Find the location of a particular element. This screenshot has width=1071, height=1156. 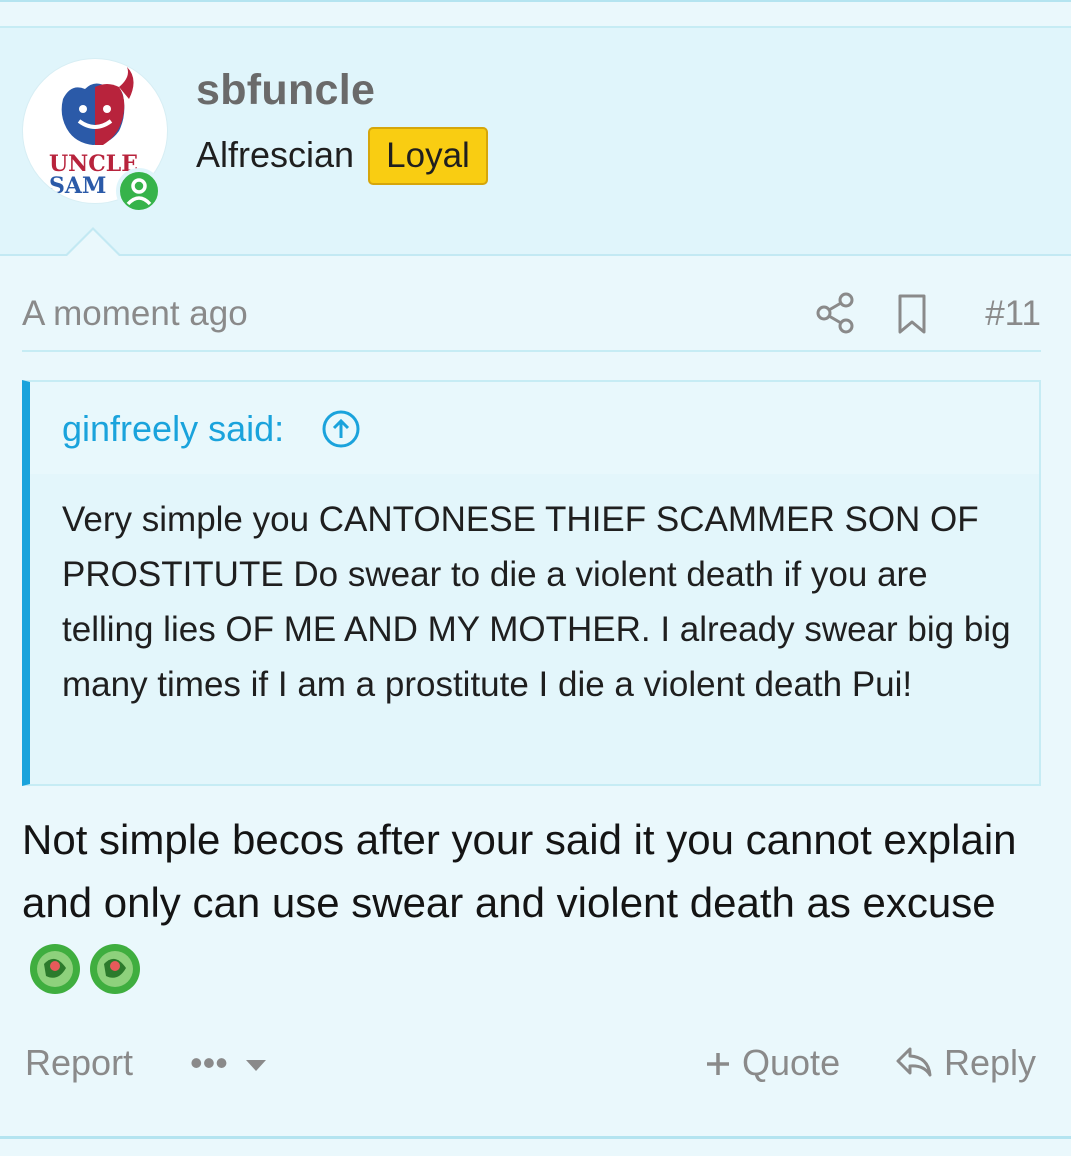

post-timestamp: A moment ago is located at coordinates (135, 314).